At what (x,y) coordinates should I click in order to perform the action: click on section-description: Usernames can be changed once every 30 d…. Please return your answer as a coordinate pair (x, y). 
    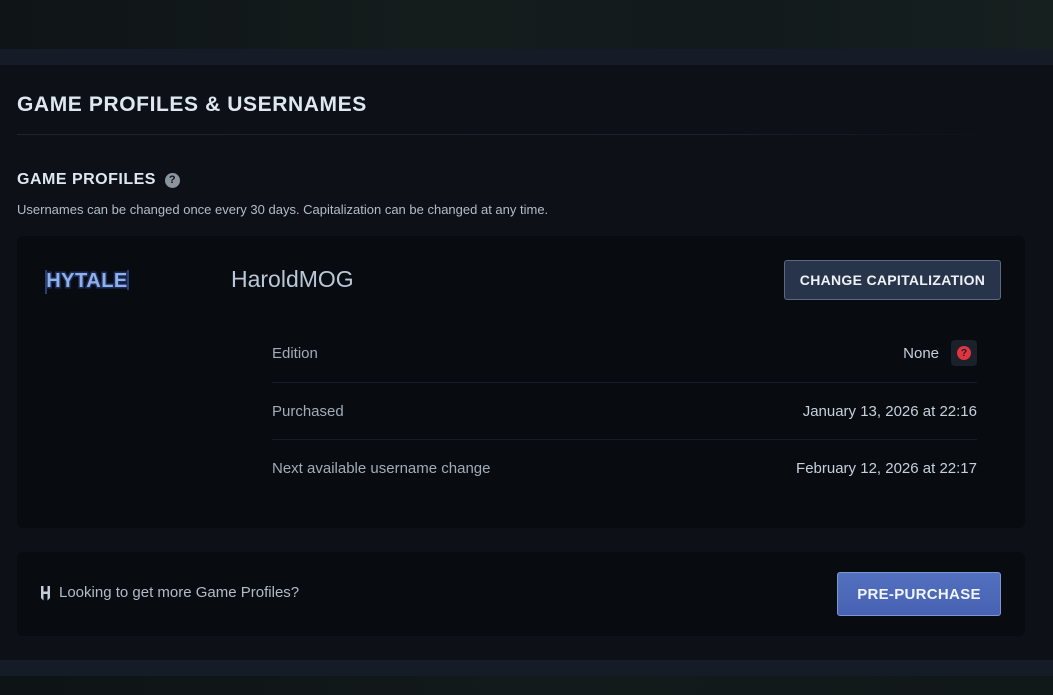
    Looking at the image, I should click on (283, 209).